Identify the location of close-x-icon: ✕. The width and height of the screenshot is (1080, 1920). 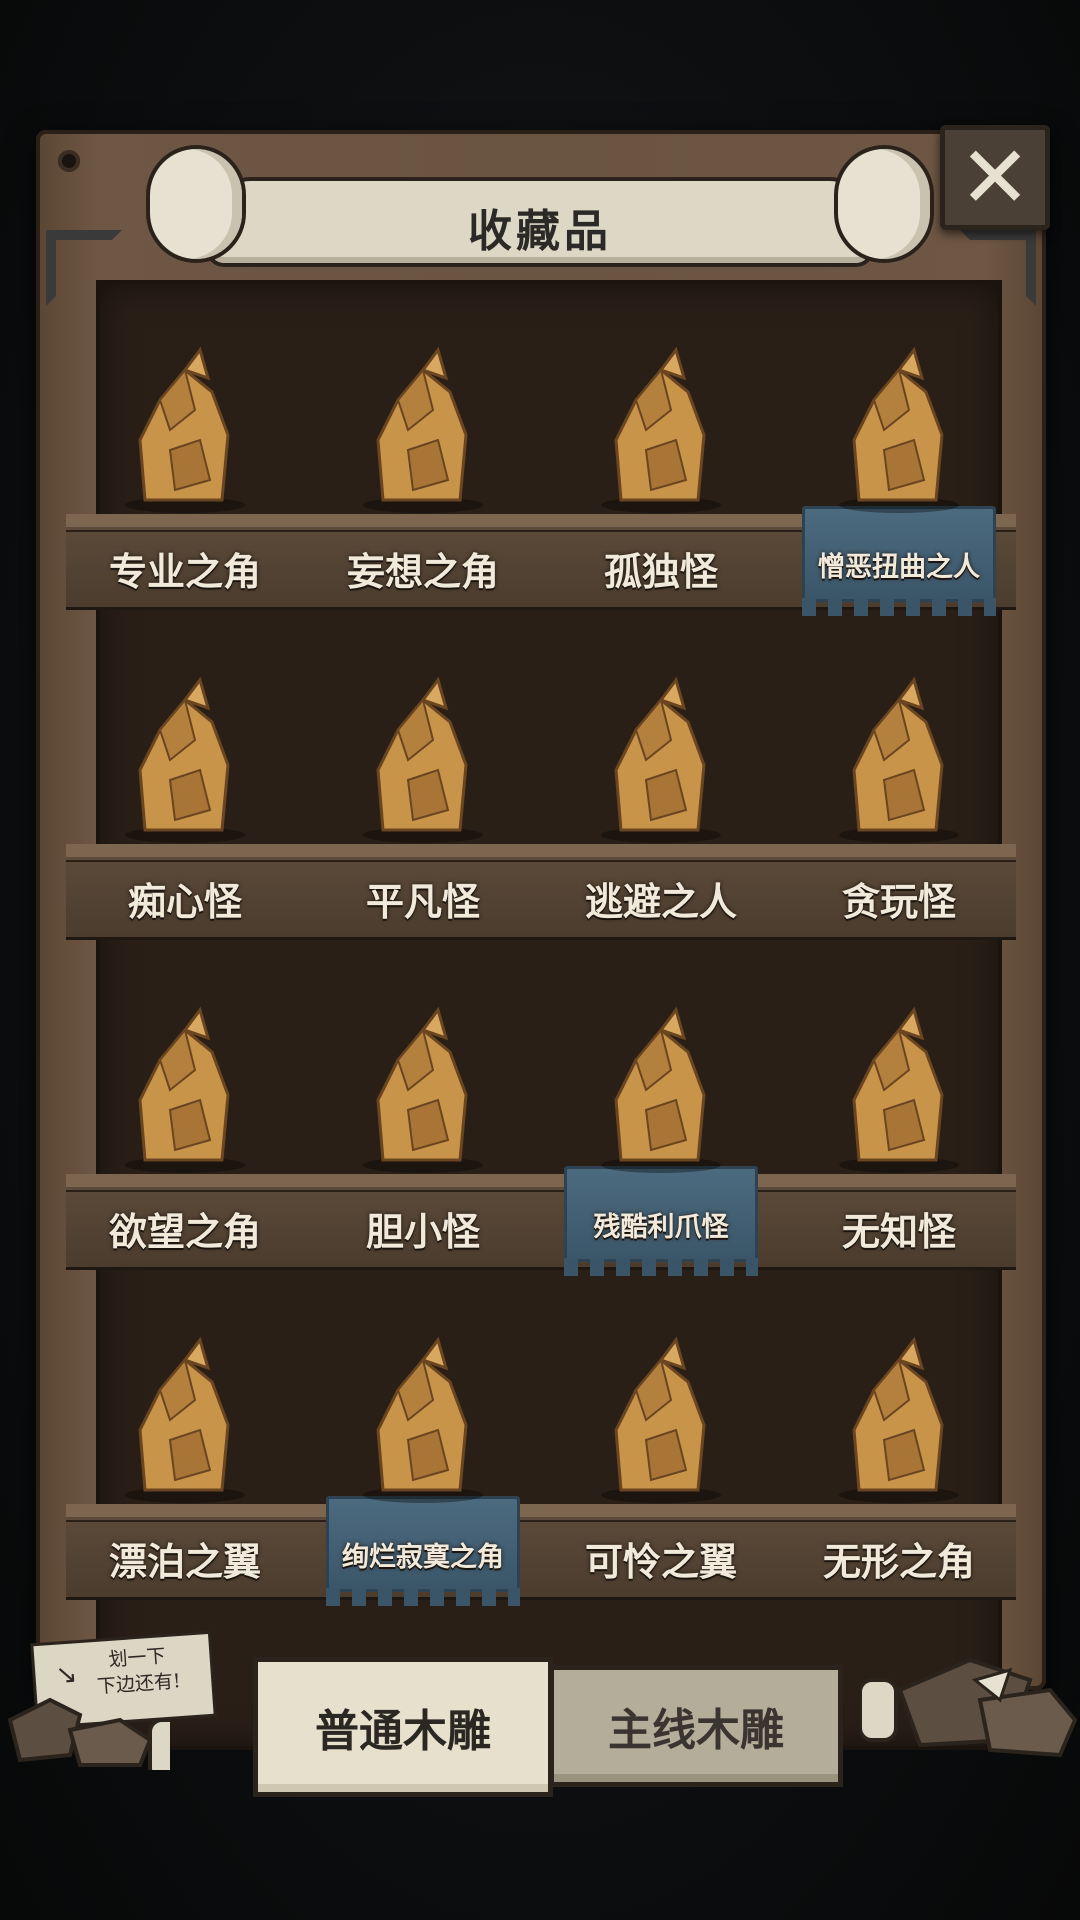
(995, 177).